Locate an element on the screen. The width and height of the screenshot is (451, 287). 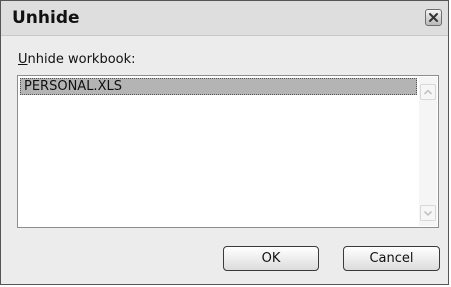
label-mnemonic: U is located at coordinates (23, 59).